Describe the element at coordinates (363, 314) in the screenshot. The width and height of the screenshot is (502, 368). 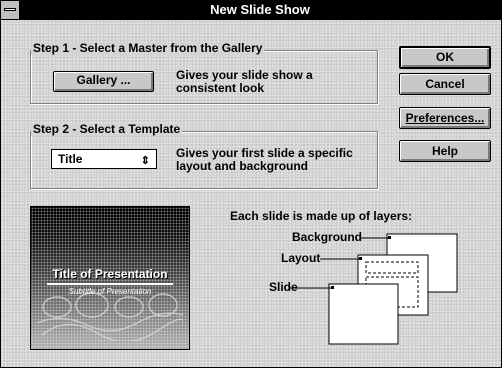
I see `slide-layer-rect` at that location.